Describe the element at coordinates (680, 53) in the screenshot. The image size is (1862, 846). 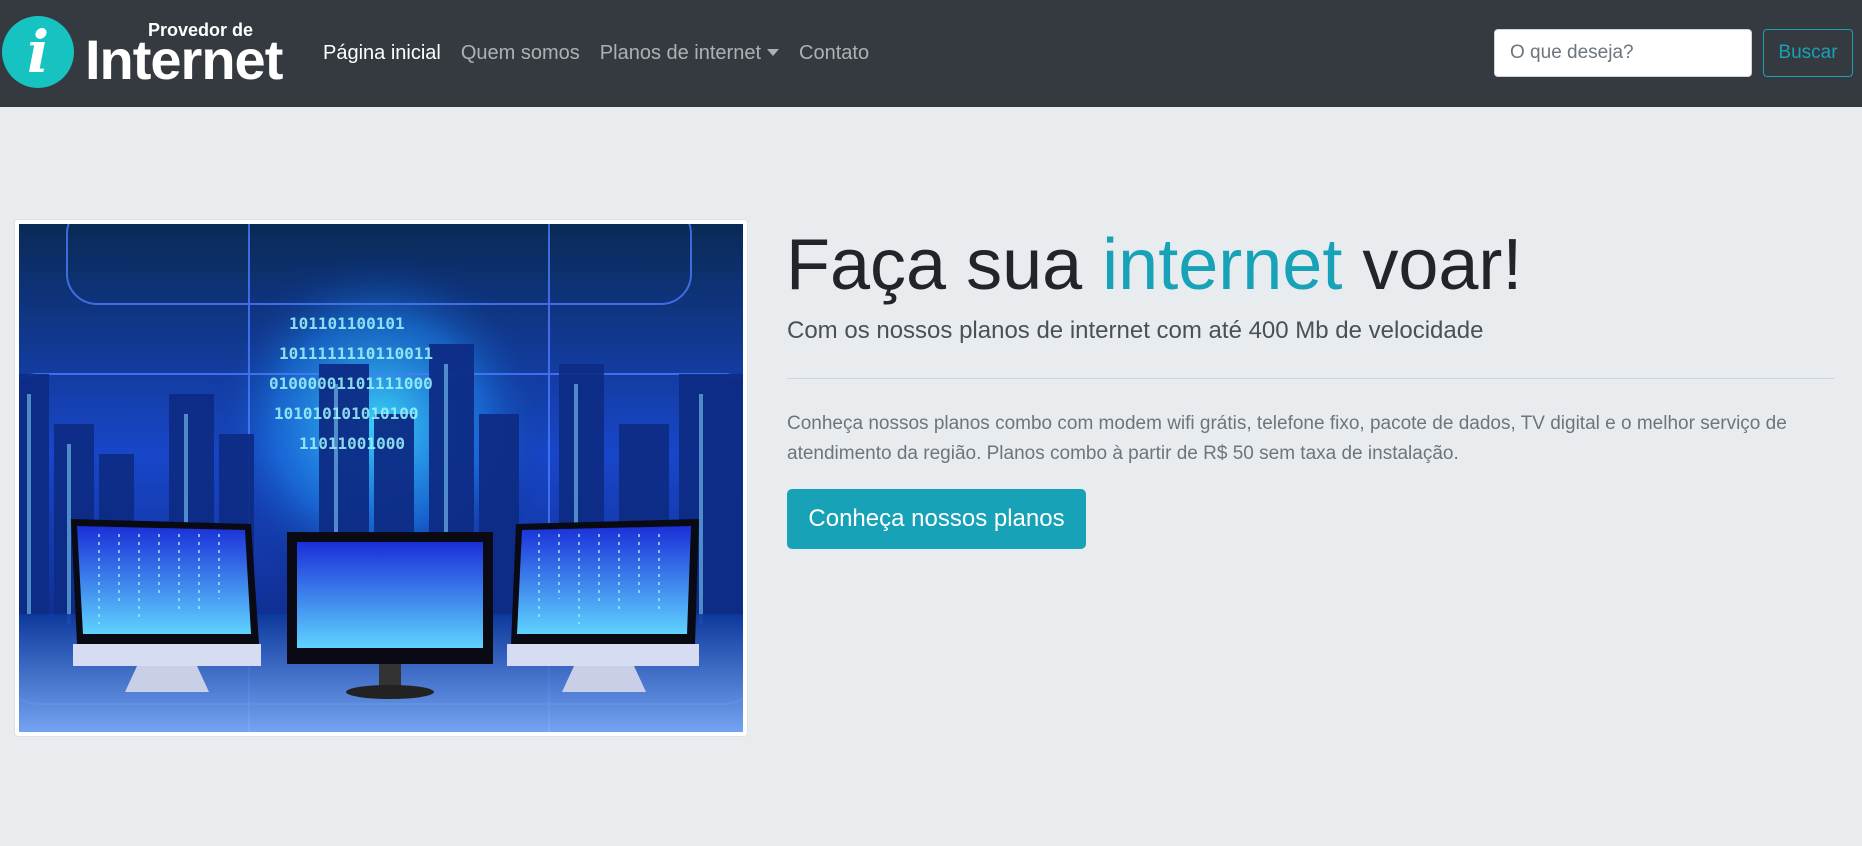
I see `nav-link-label: Planos de internet` at that location.